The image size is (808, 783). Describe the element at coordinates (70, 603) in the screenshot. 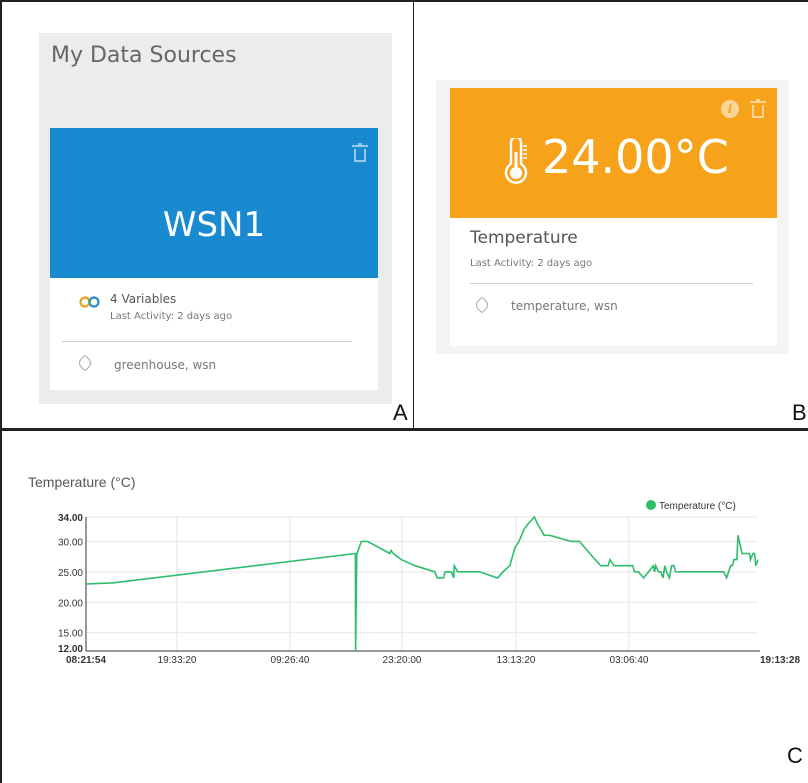

I see `y-tick-label: 20.00` at that location.